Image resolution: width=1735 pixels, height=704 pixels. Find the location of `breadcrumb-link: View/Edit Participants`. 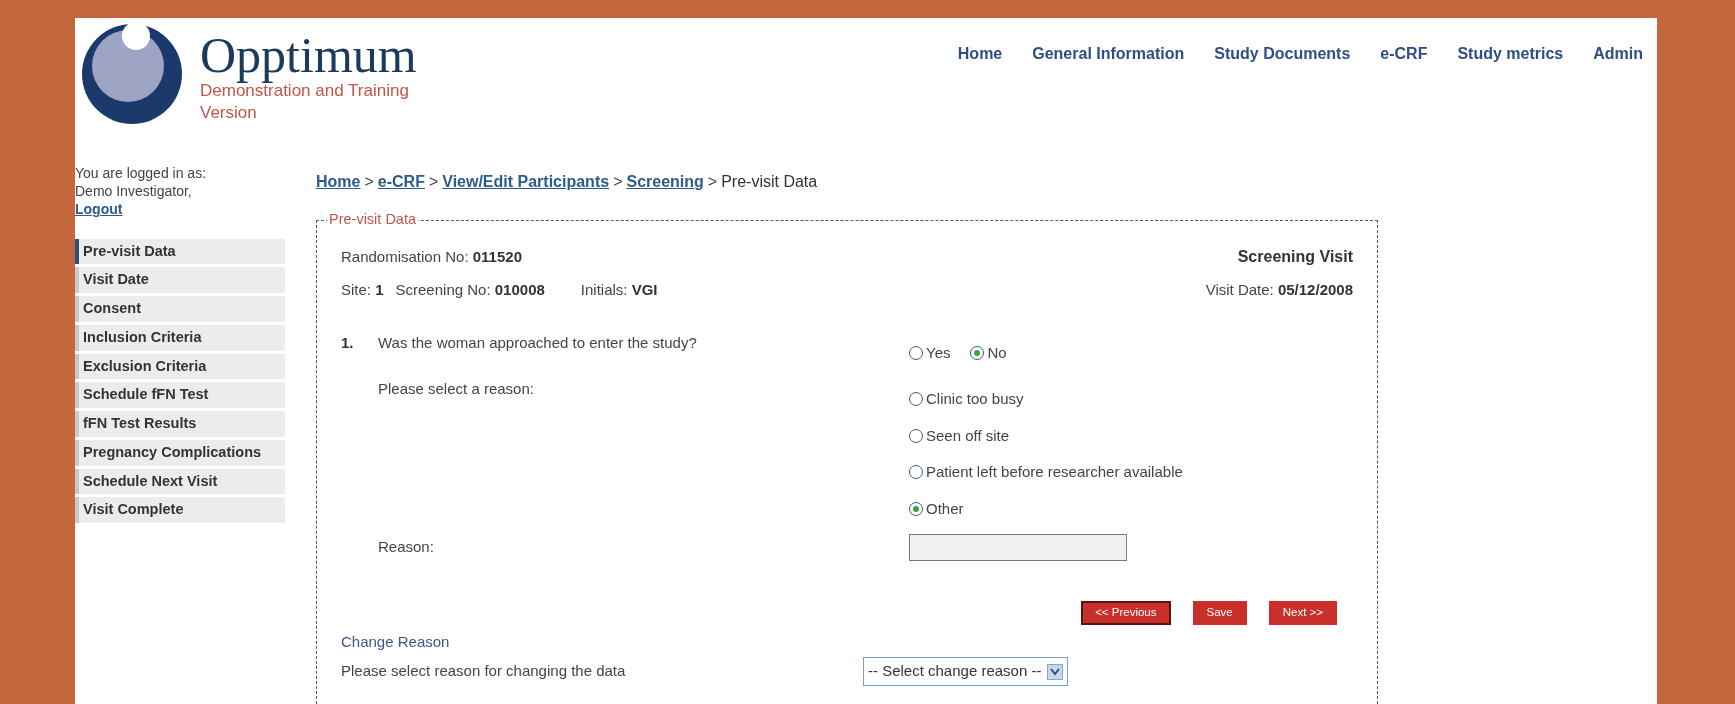

breadcrumb-link: View/Edit Participants is located at coordinates (526, 182).